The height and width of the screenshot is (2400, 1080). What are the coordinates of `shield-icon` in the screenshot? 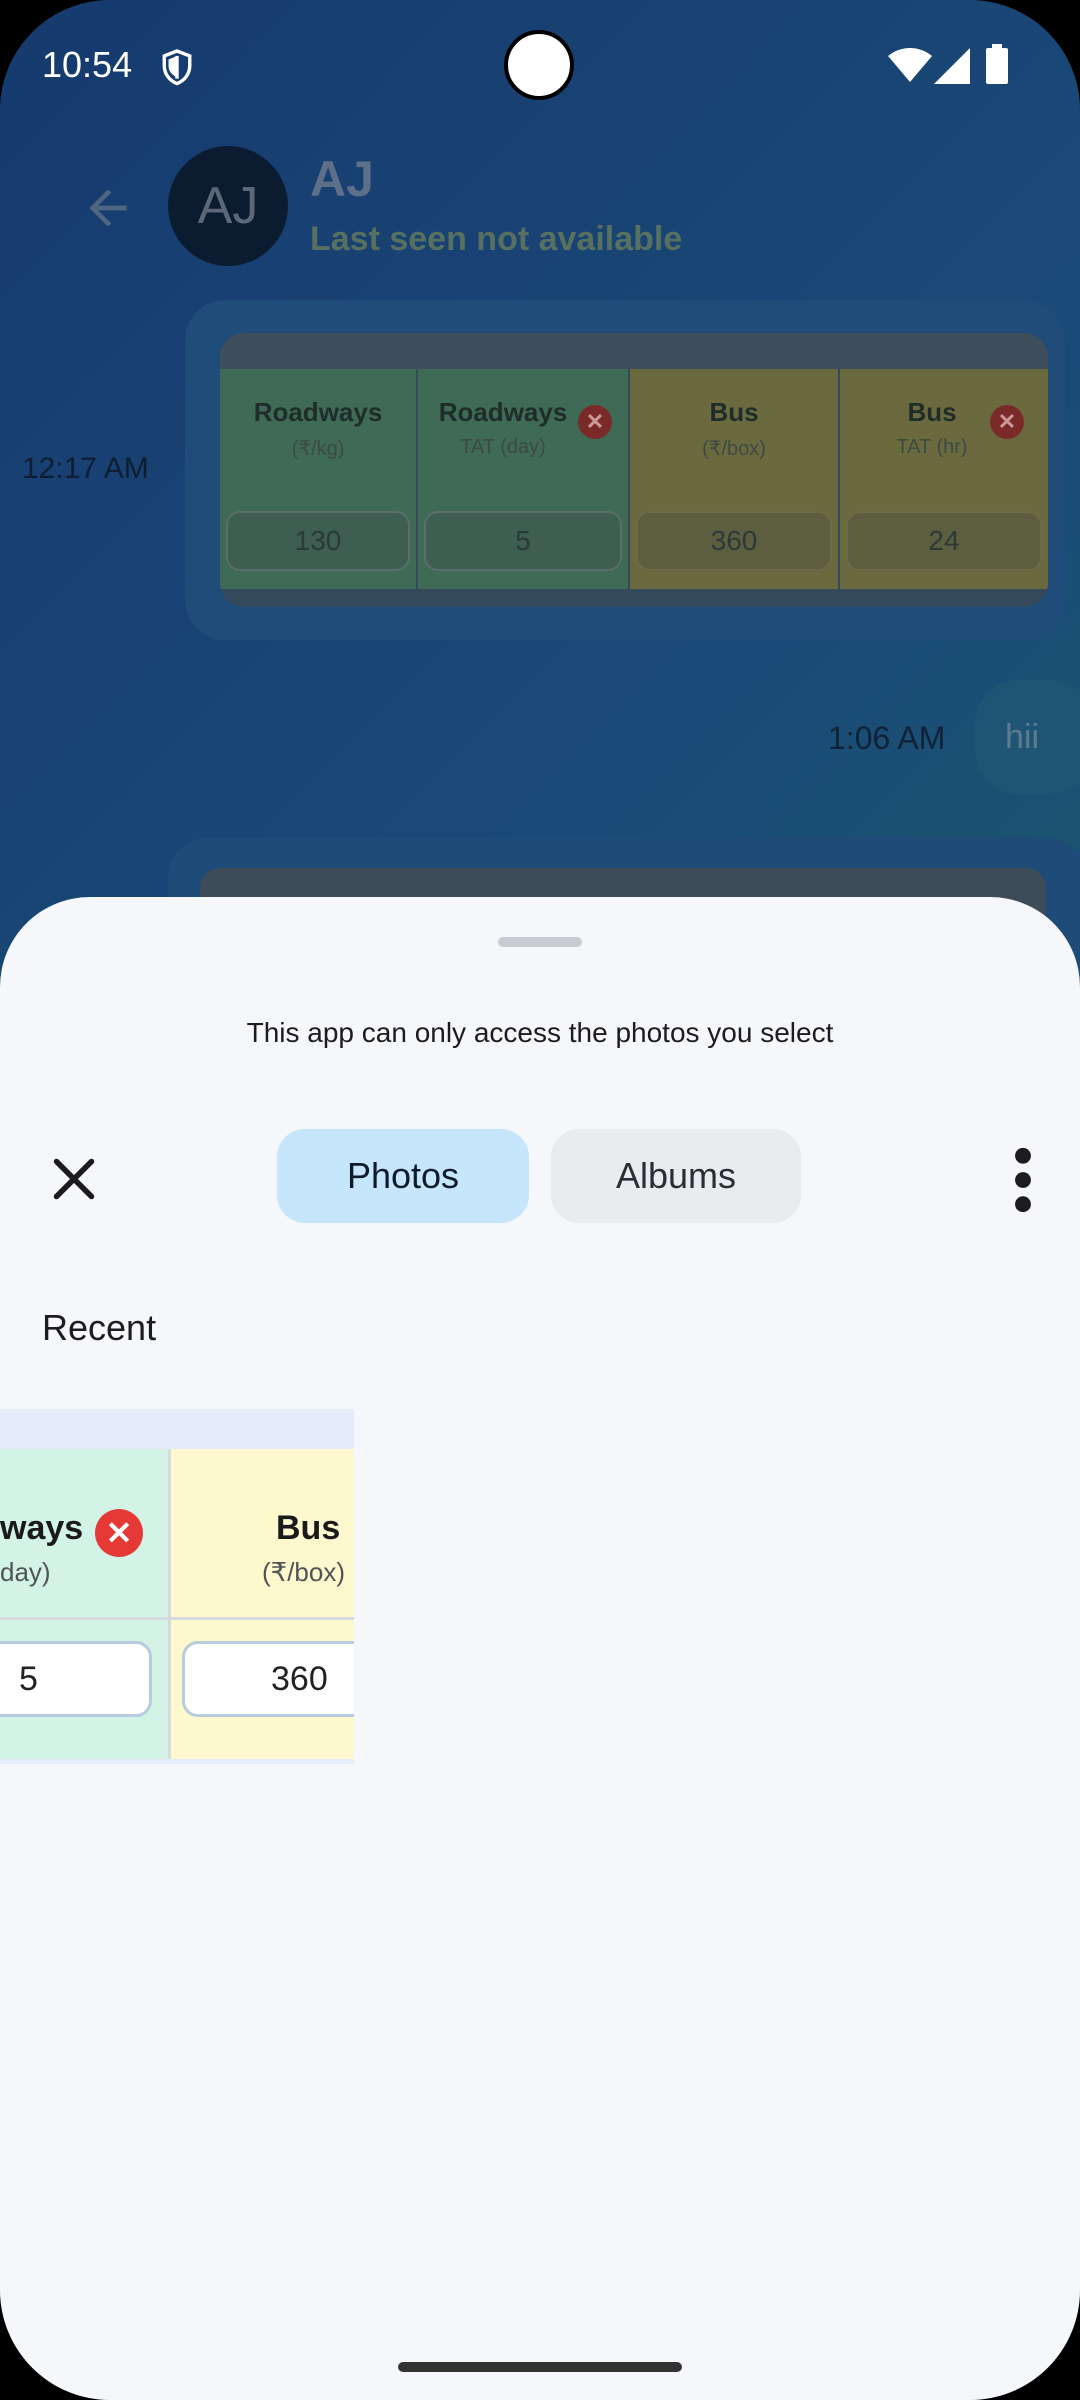 It's located at (177, 67).